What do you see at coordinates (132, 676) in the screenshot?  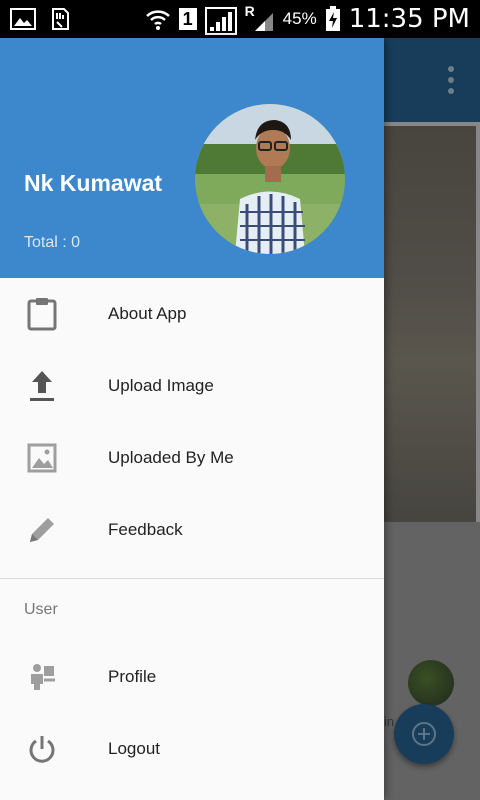 I see `menu-item-label: Profile` at bounding box center [132, 676].